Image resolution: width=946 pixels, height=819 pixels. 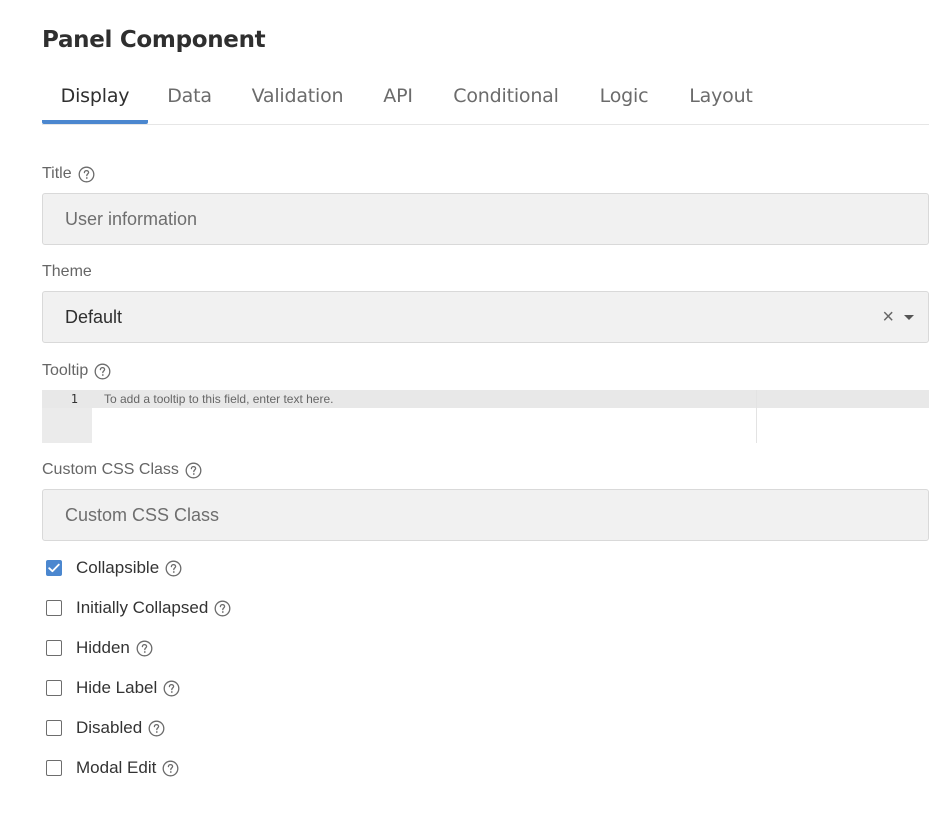 I want to click on custom-css-field-label: Custom CSS Class, so click(x=122, y=470).